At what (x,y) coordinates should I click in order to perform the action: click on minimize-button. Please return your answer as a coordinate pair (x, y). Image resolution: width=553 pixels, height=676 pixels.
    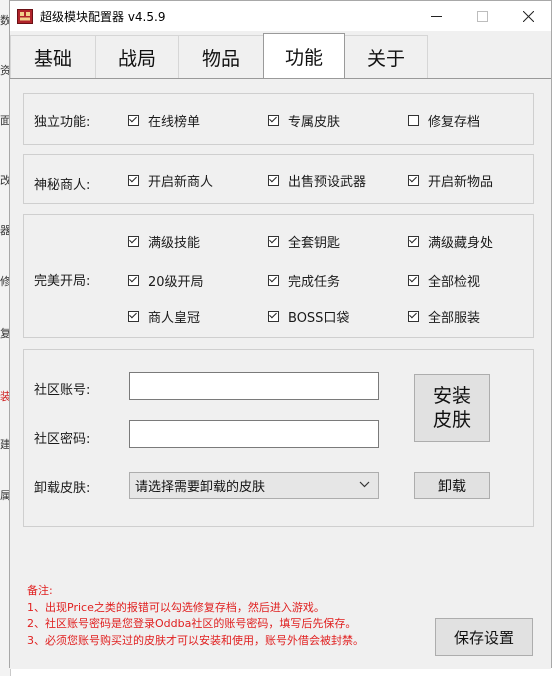
    Looking at the image, I should click on (436, 16).